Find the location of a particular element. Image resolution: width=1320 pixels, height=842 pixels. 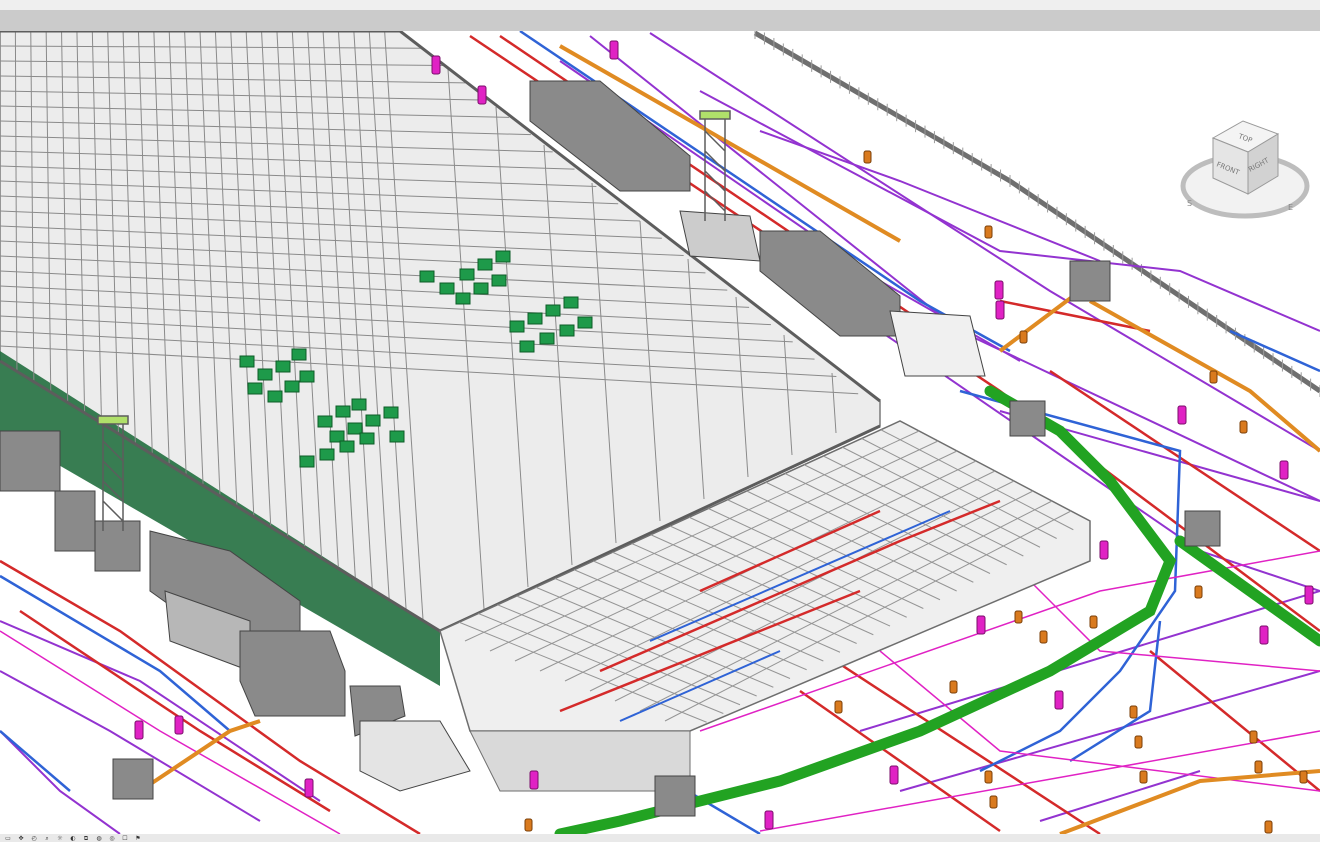

top-edge-bar is located at coordinates (660, 5).